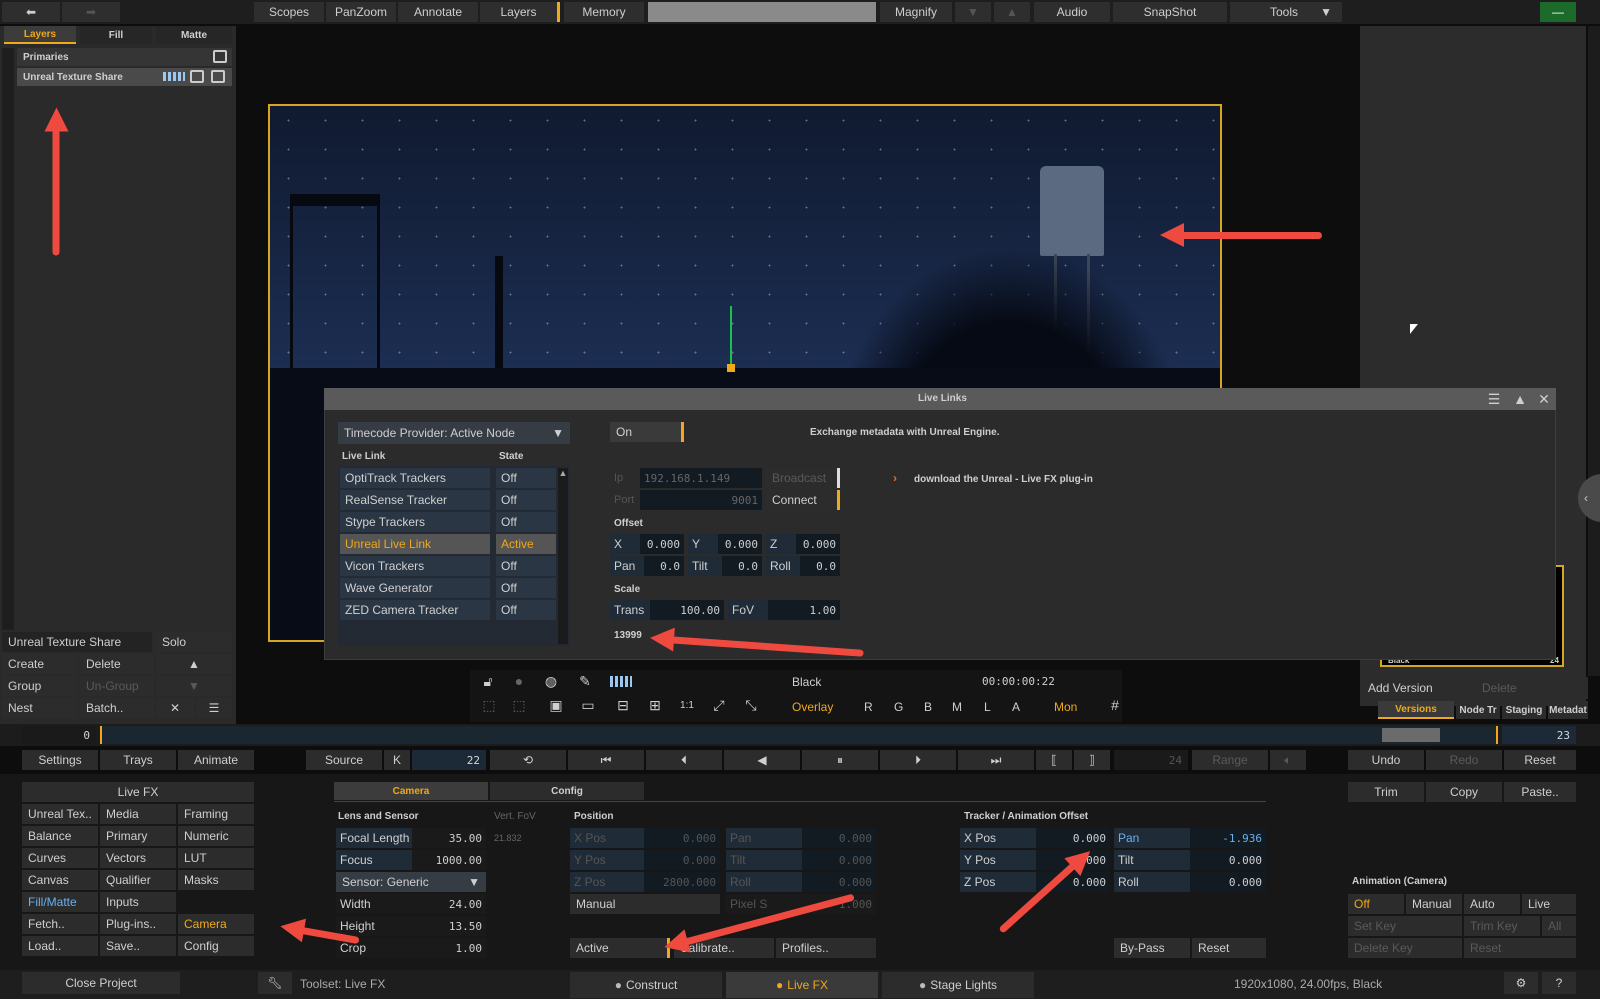 This screenshot has height=999, width=1600. What do you see at coordinates (820, 566) in the screenshot?
I see `offset-roll-field: 0.0` at bounding box center [820, 566].